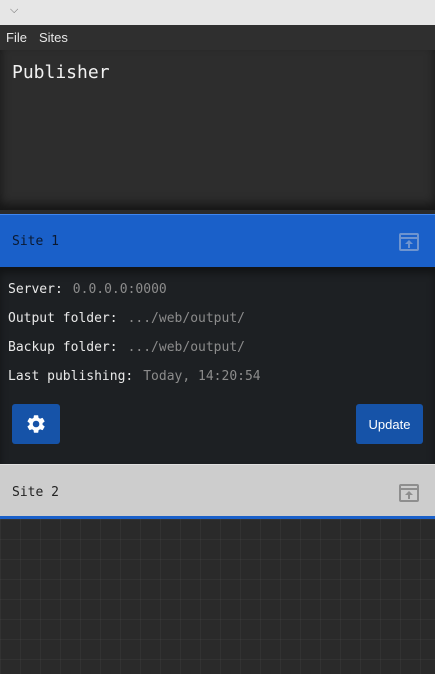 Image resolution: width=435 pixels, height=674 pixels. I want to click on menu-sites: Sites, so click(53, 37).